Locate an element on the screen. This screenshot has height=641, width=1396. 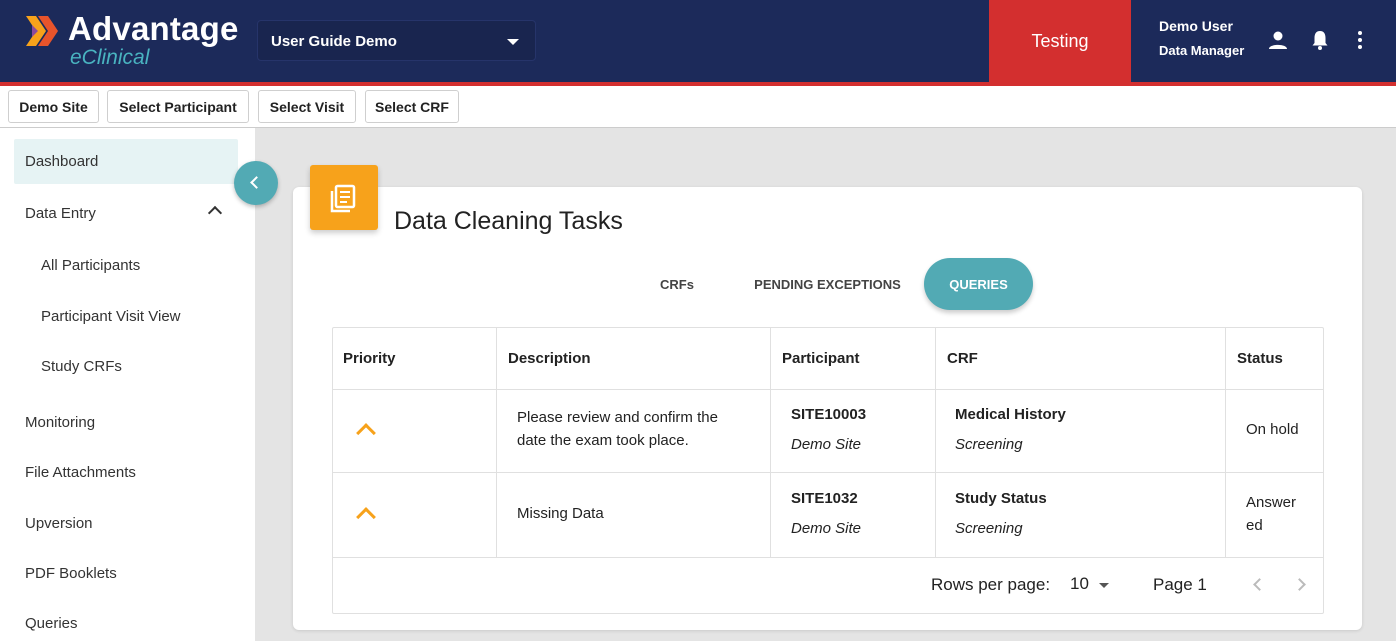
column-header-description: Description is located at coordinates (549, 358).